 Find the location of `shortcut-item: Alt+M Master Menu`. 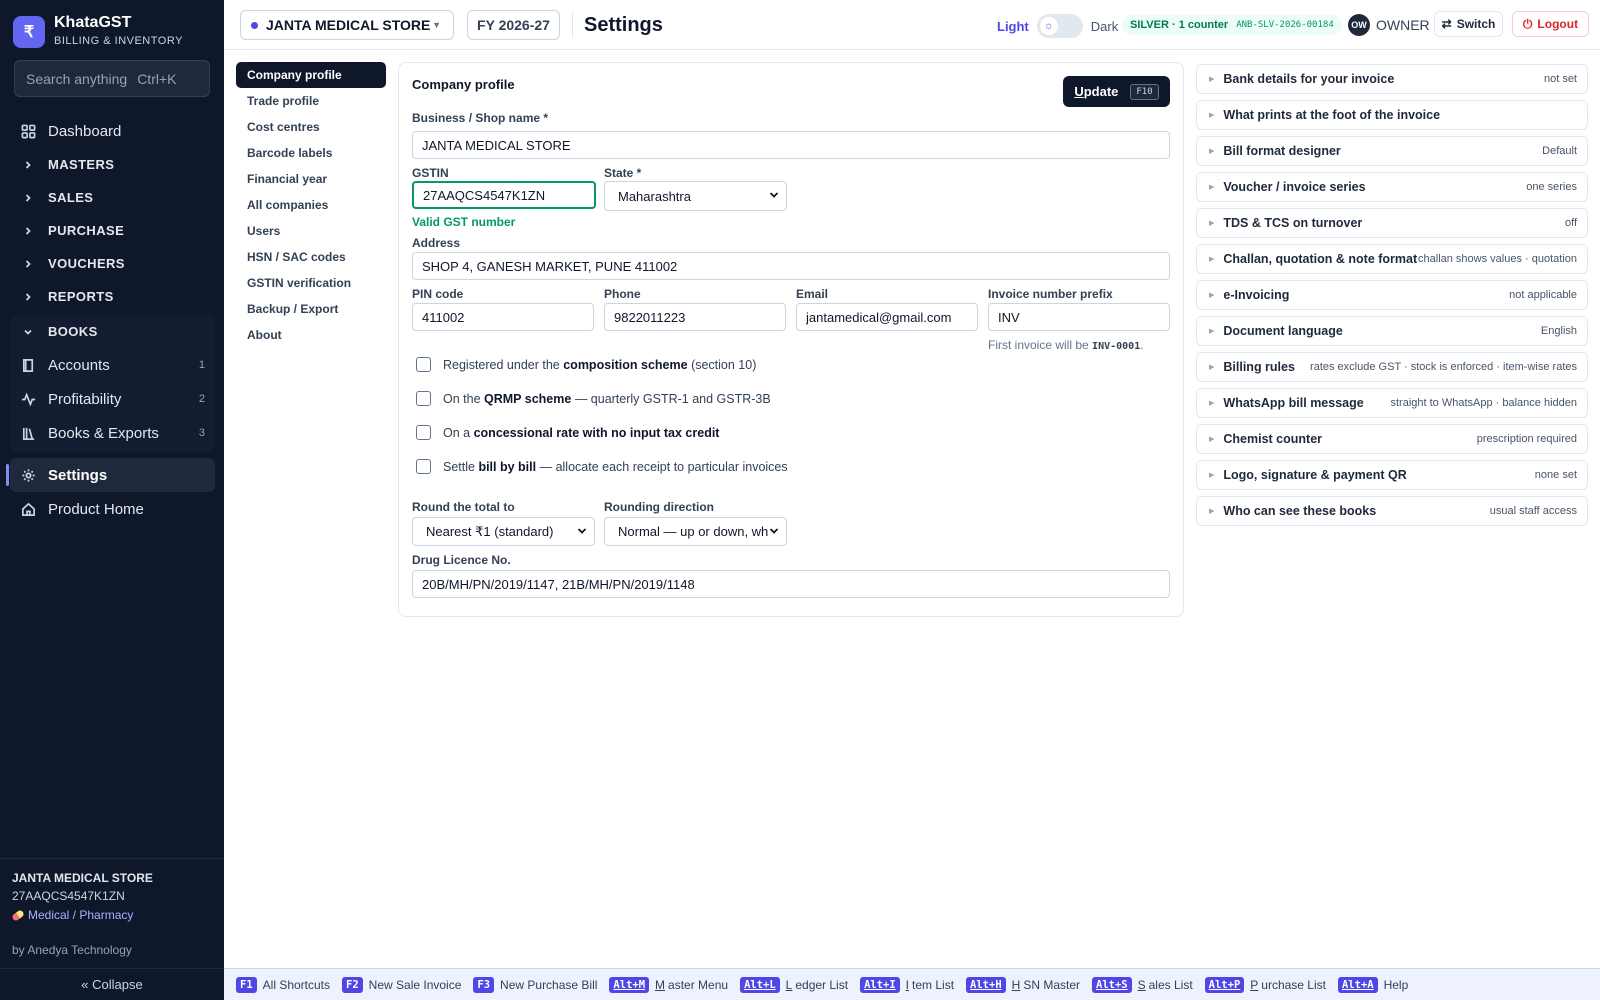

shortcut-item: Alt+M Master Menu is located at coordinates (669, 984).